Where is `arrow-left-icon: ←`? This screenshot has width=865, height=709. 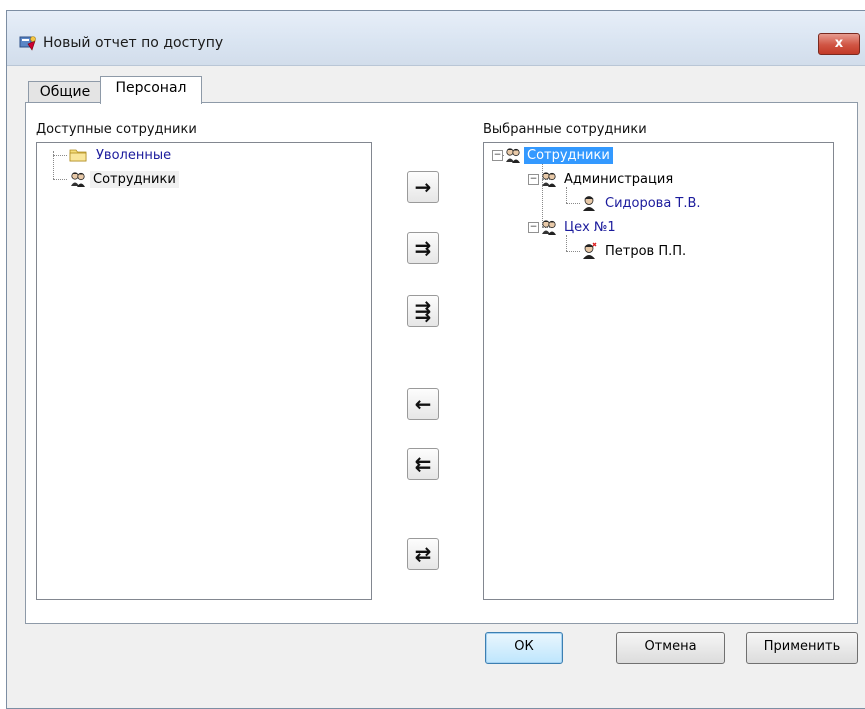 arrow-left-icon: ← is located at coordinates (423, 404).